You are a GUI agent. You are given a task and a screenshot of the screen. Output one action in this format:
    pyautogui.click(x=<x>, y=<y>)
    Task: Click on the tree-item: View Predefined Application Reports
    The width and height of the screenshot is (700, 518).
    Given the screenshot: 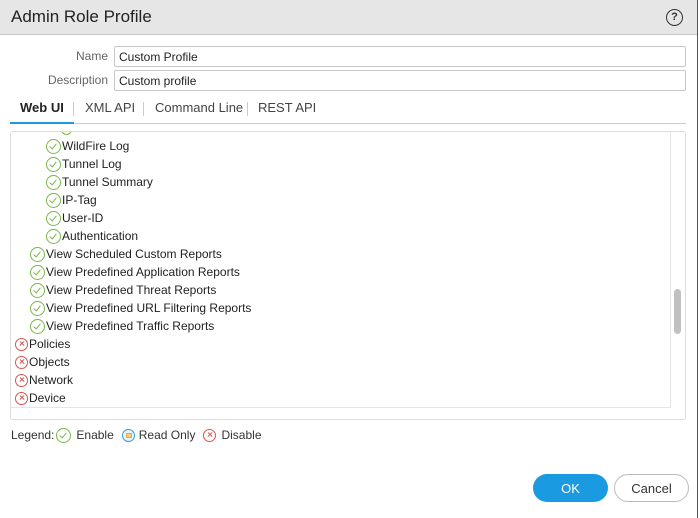 What is the action you would take?
    pyautogui.click(x=135, y=272)
    